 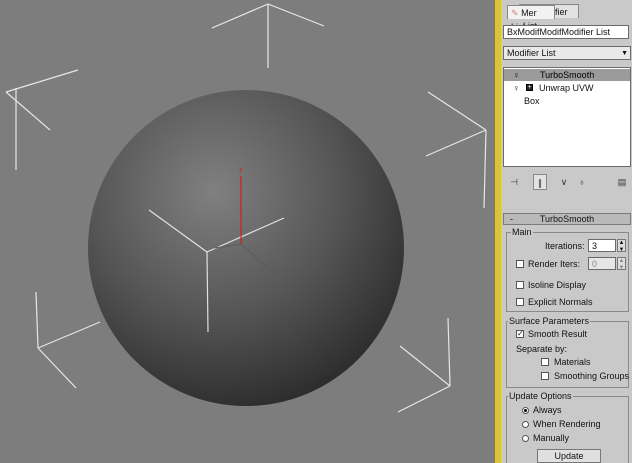 I want to click on when-rendering-label: When Rendering, so click(x=567, y=424).